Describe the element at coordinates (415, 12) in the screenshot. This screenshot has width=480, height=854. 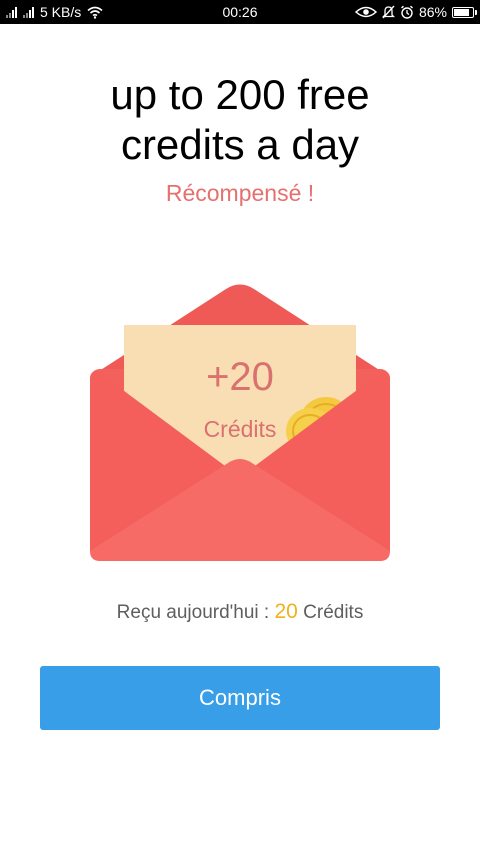
I see `status-right: 86%` at that location.